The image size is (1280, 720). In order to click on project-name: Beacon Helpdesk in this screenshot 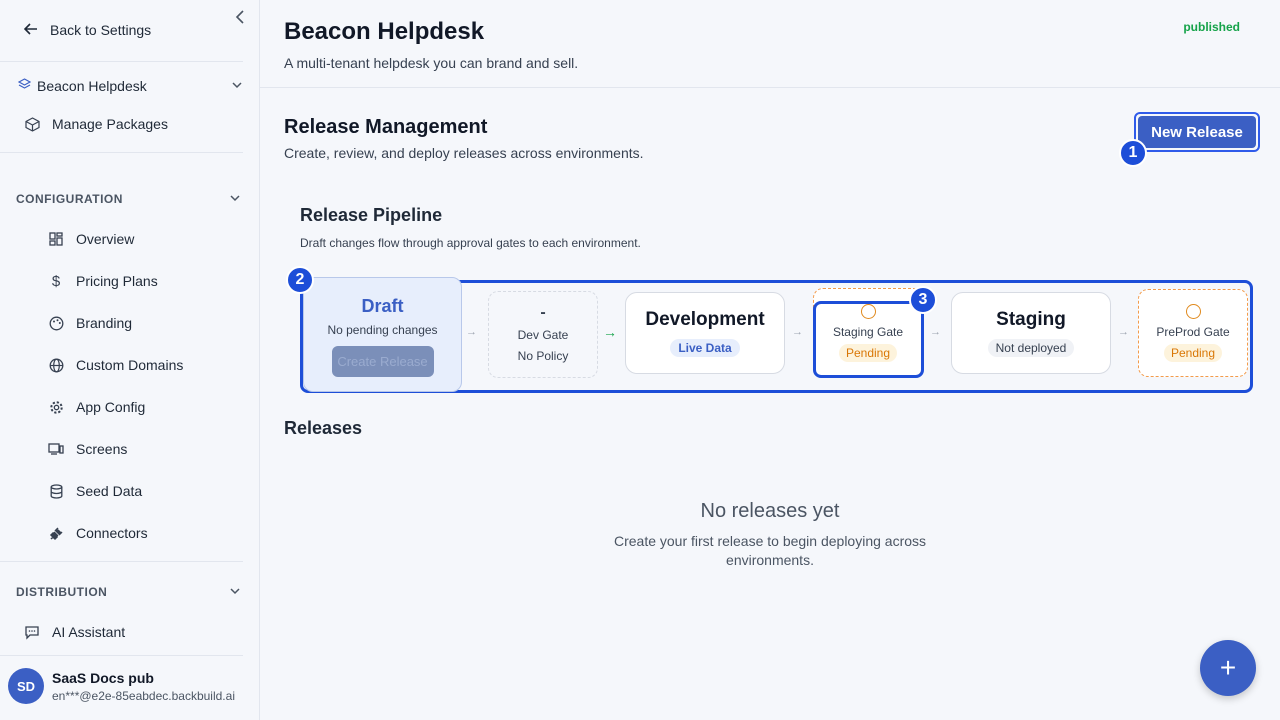, I will do `click(92, 86)`.